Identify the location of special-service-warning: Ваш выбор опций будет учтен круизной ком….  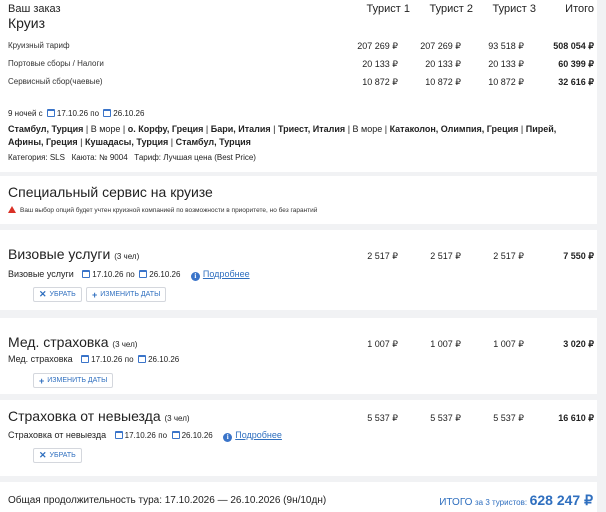
(162, 210).